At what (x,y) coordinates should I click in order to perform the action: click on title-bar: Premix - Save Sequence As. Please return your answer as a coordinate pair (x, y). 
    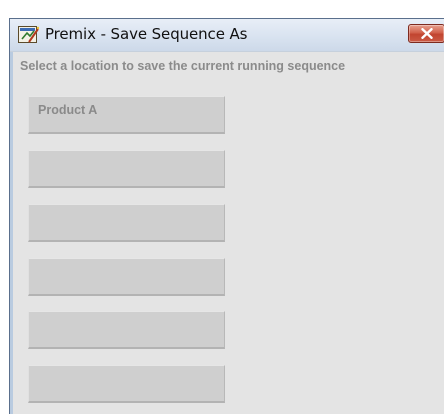
    Looking at the image, I should click on (227, 35).